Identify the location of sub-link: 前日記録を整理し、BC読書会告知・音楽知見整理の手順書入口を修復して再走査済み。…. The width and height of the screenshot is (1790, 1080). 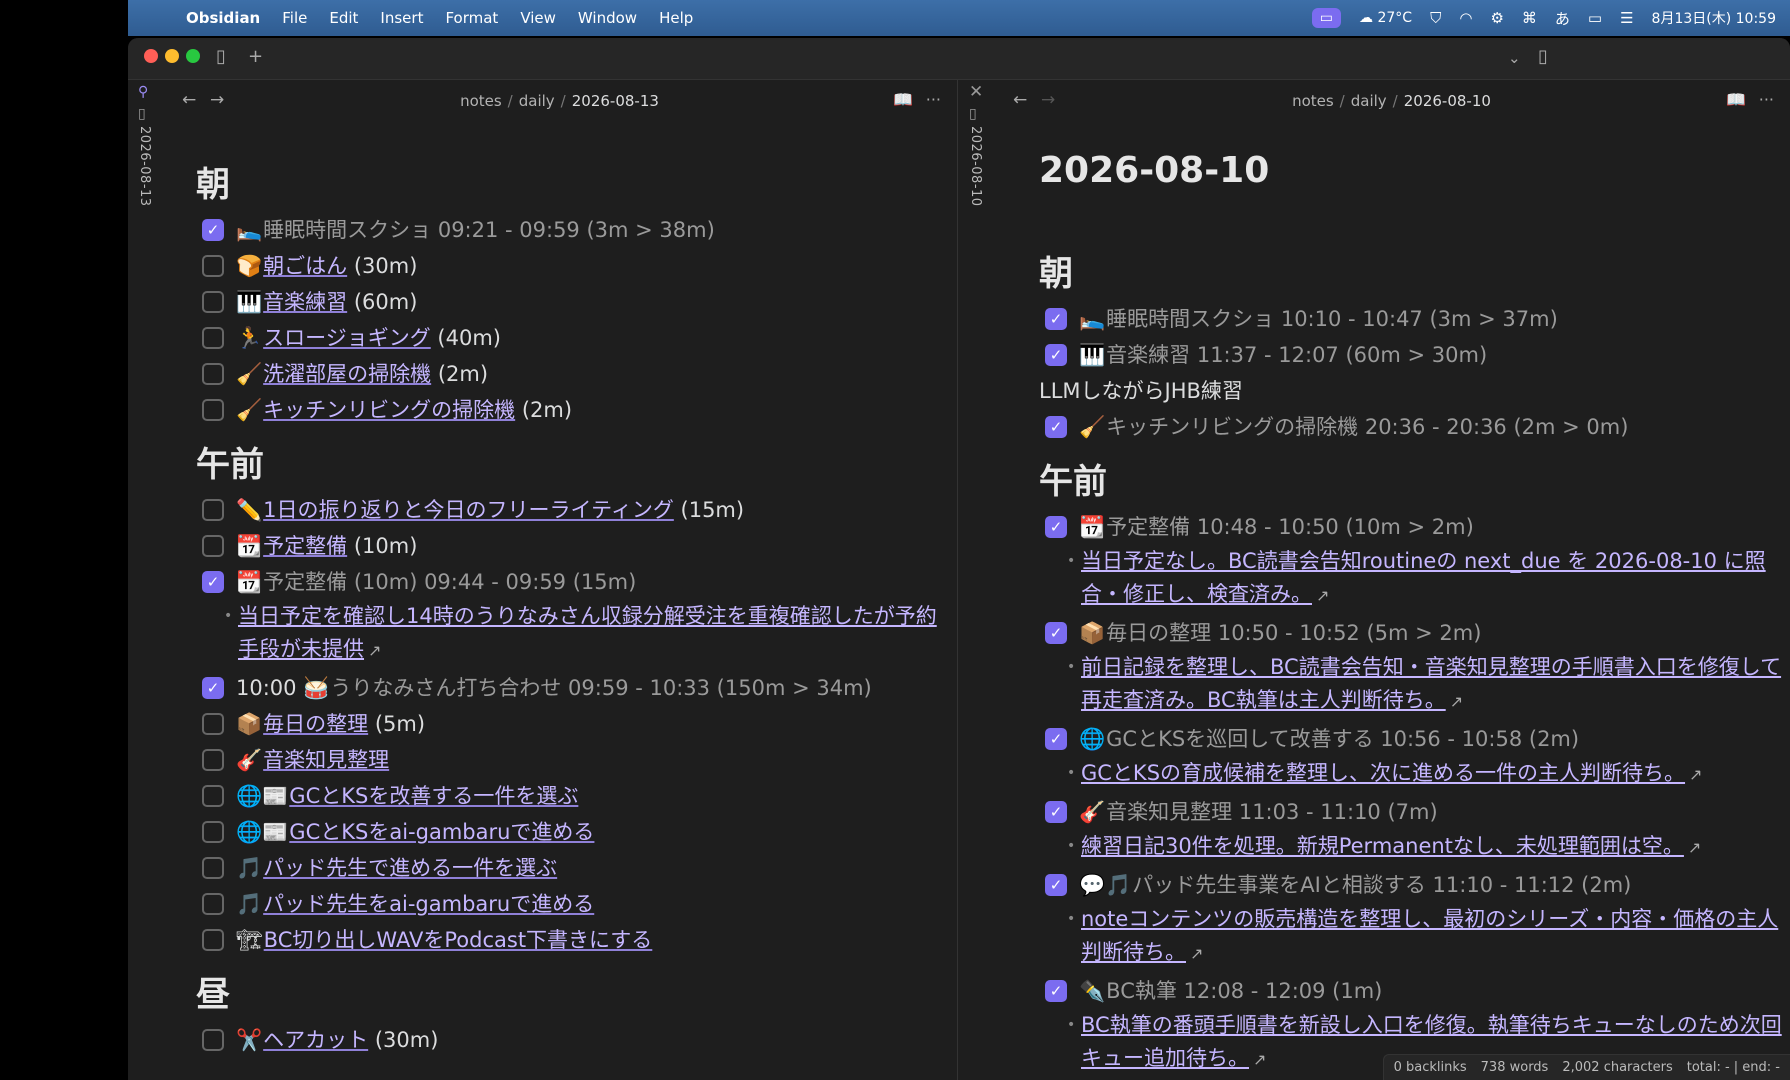
(1431, 683).